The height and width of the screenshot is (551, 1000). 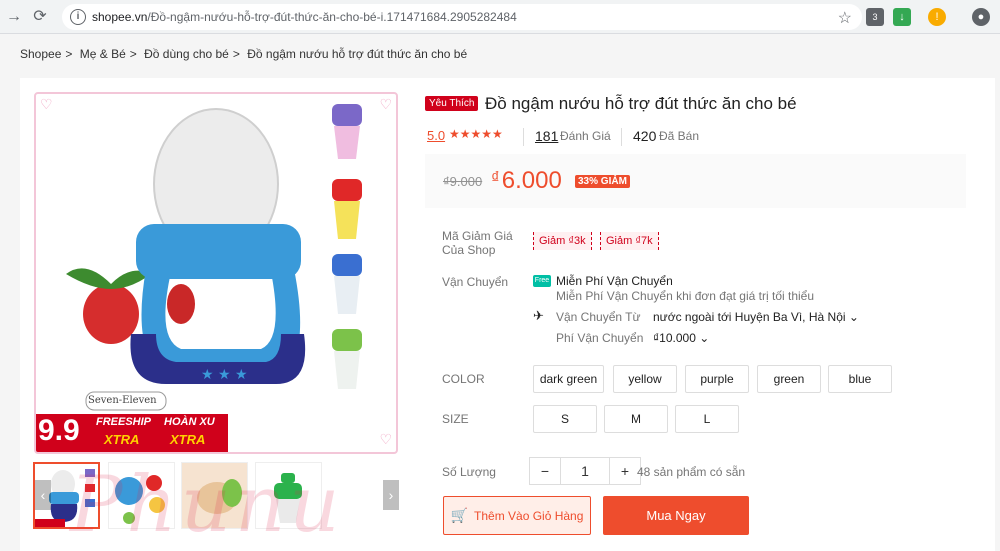 What do you see at coordinates (475, 282) in the screenshot?
I see `shipping-label: Vận Chuyển` at bounding box center [475, 282].